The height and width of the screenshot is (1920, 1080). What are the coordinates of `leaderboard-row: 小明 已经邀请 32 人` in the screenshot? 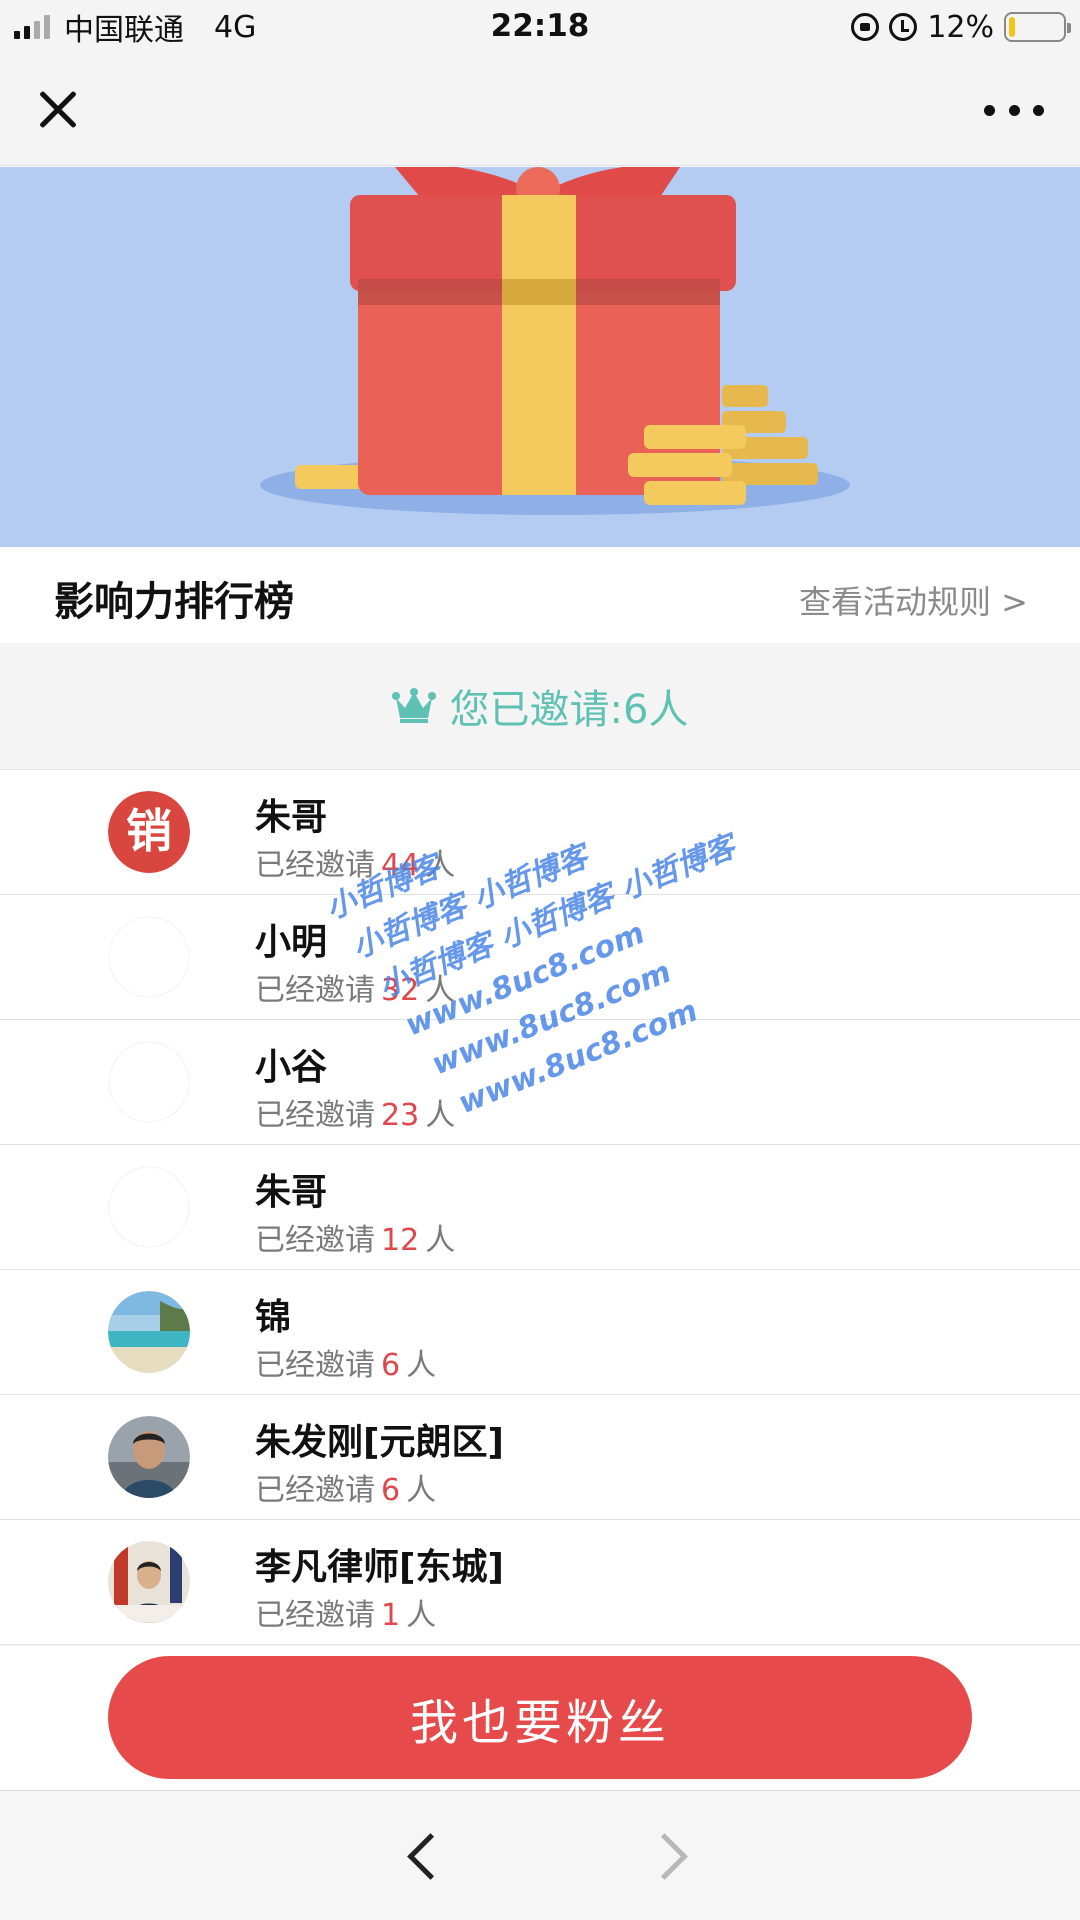 It's located at (540, 957).